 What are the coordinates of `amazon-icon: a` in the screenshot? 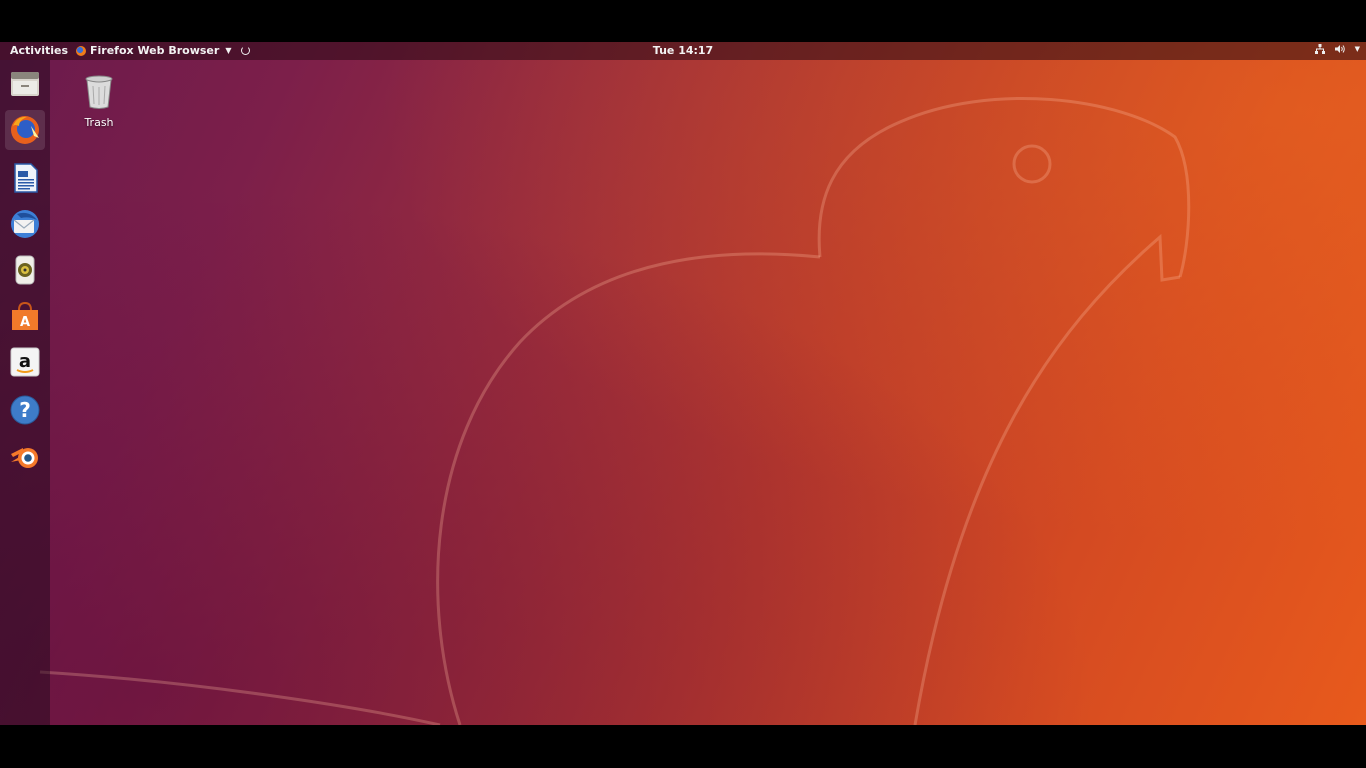 It's located at (25, 362).